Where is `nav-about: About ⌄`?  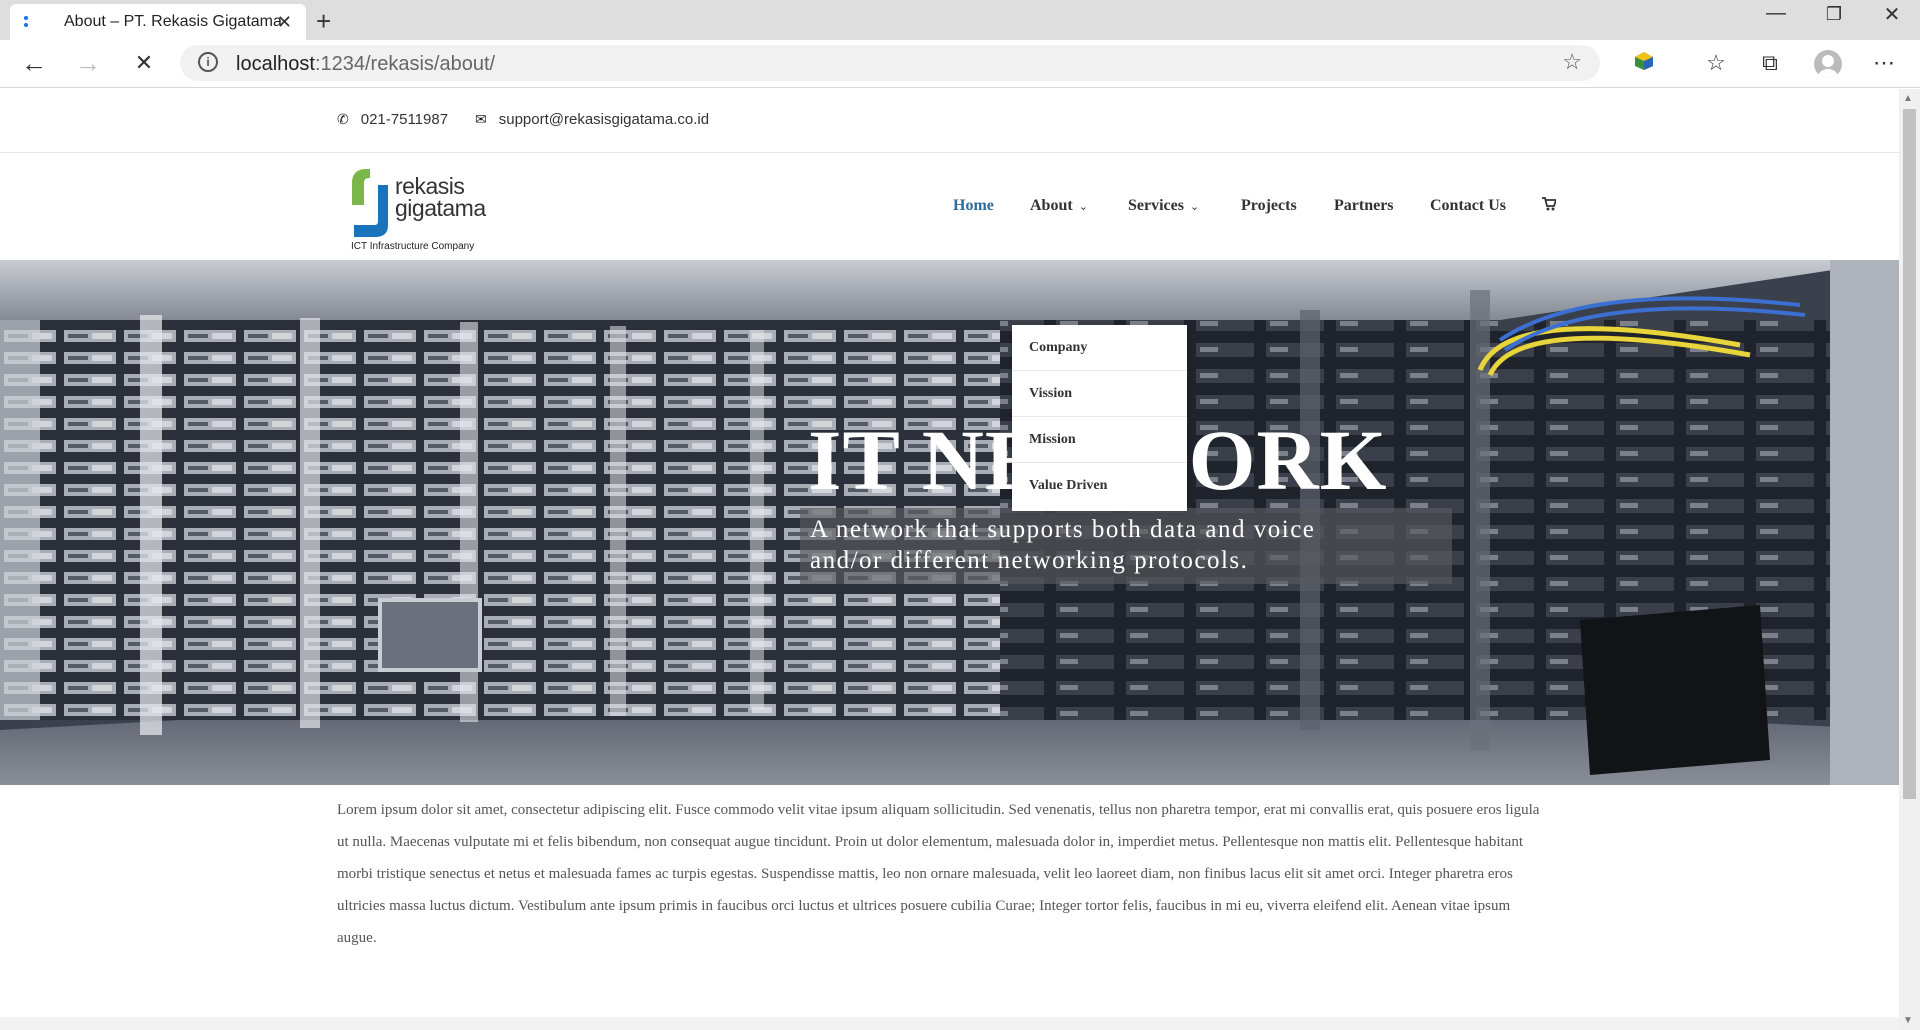 nav-about: About ⌄ is located at coordinates (1059, 206).